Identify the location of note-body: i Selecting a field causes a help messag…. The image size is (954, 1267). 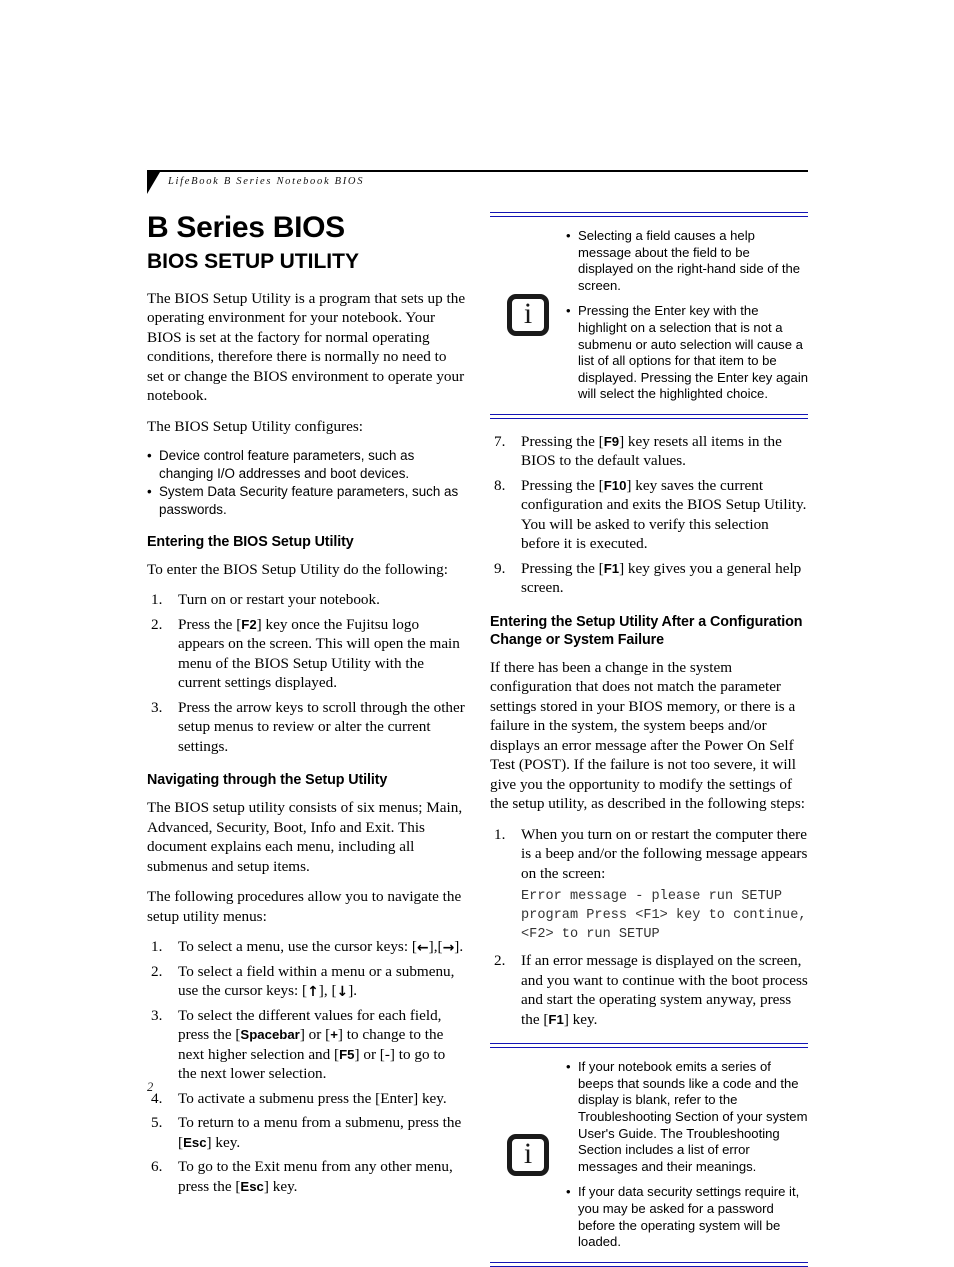
(649, 315).